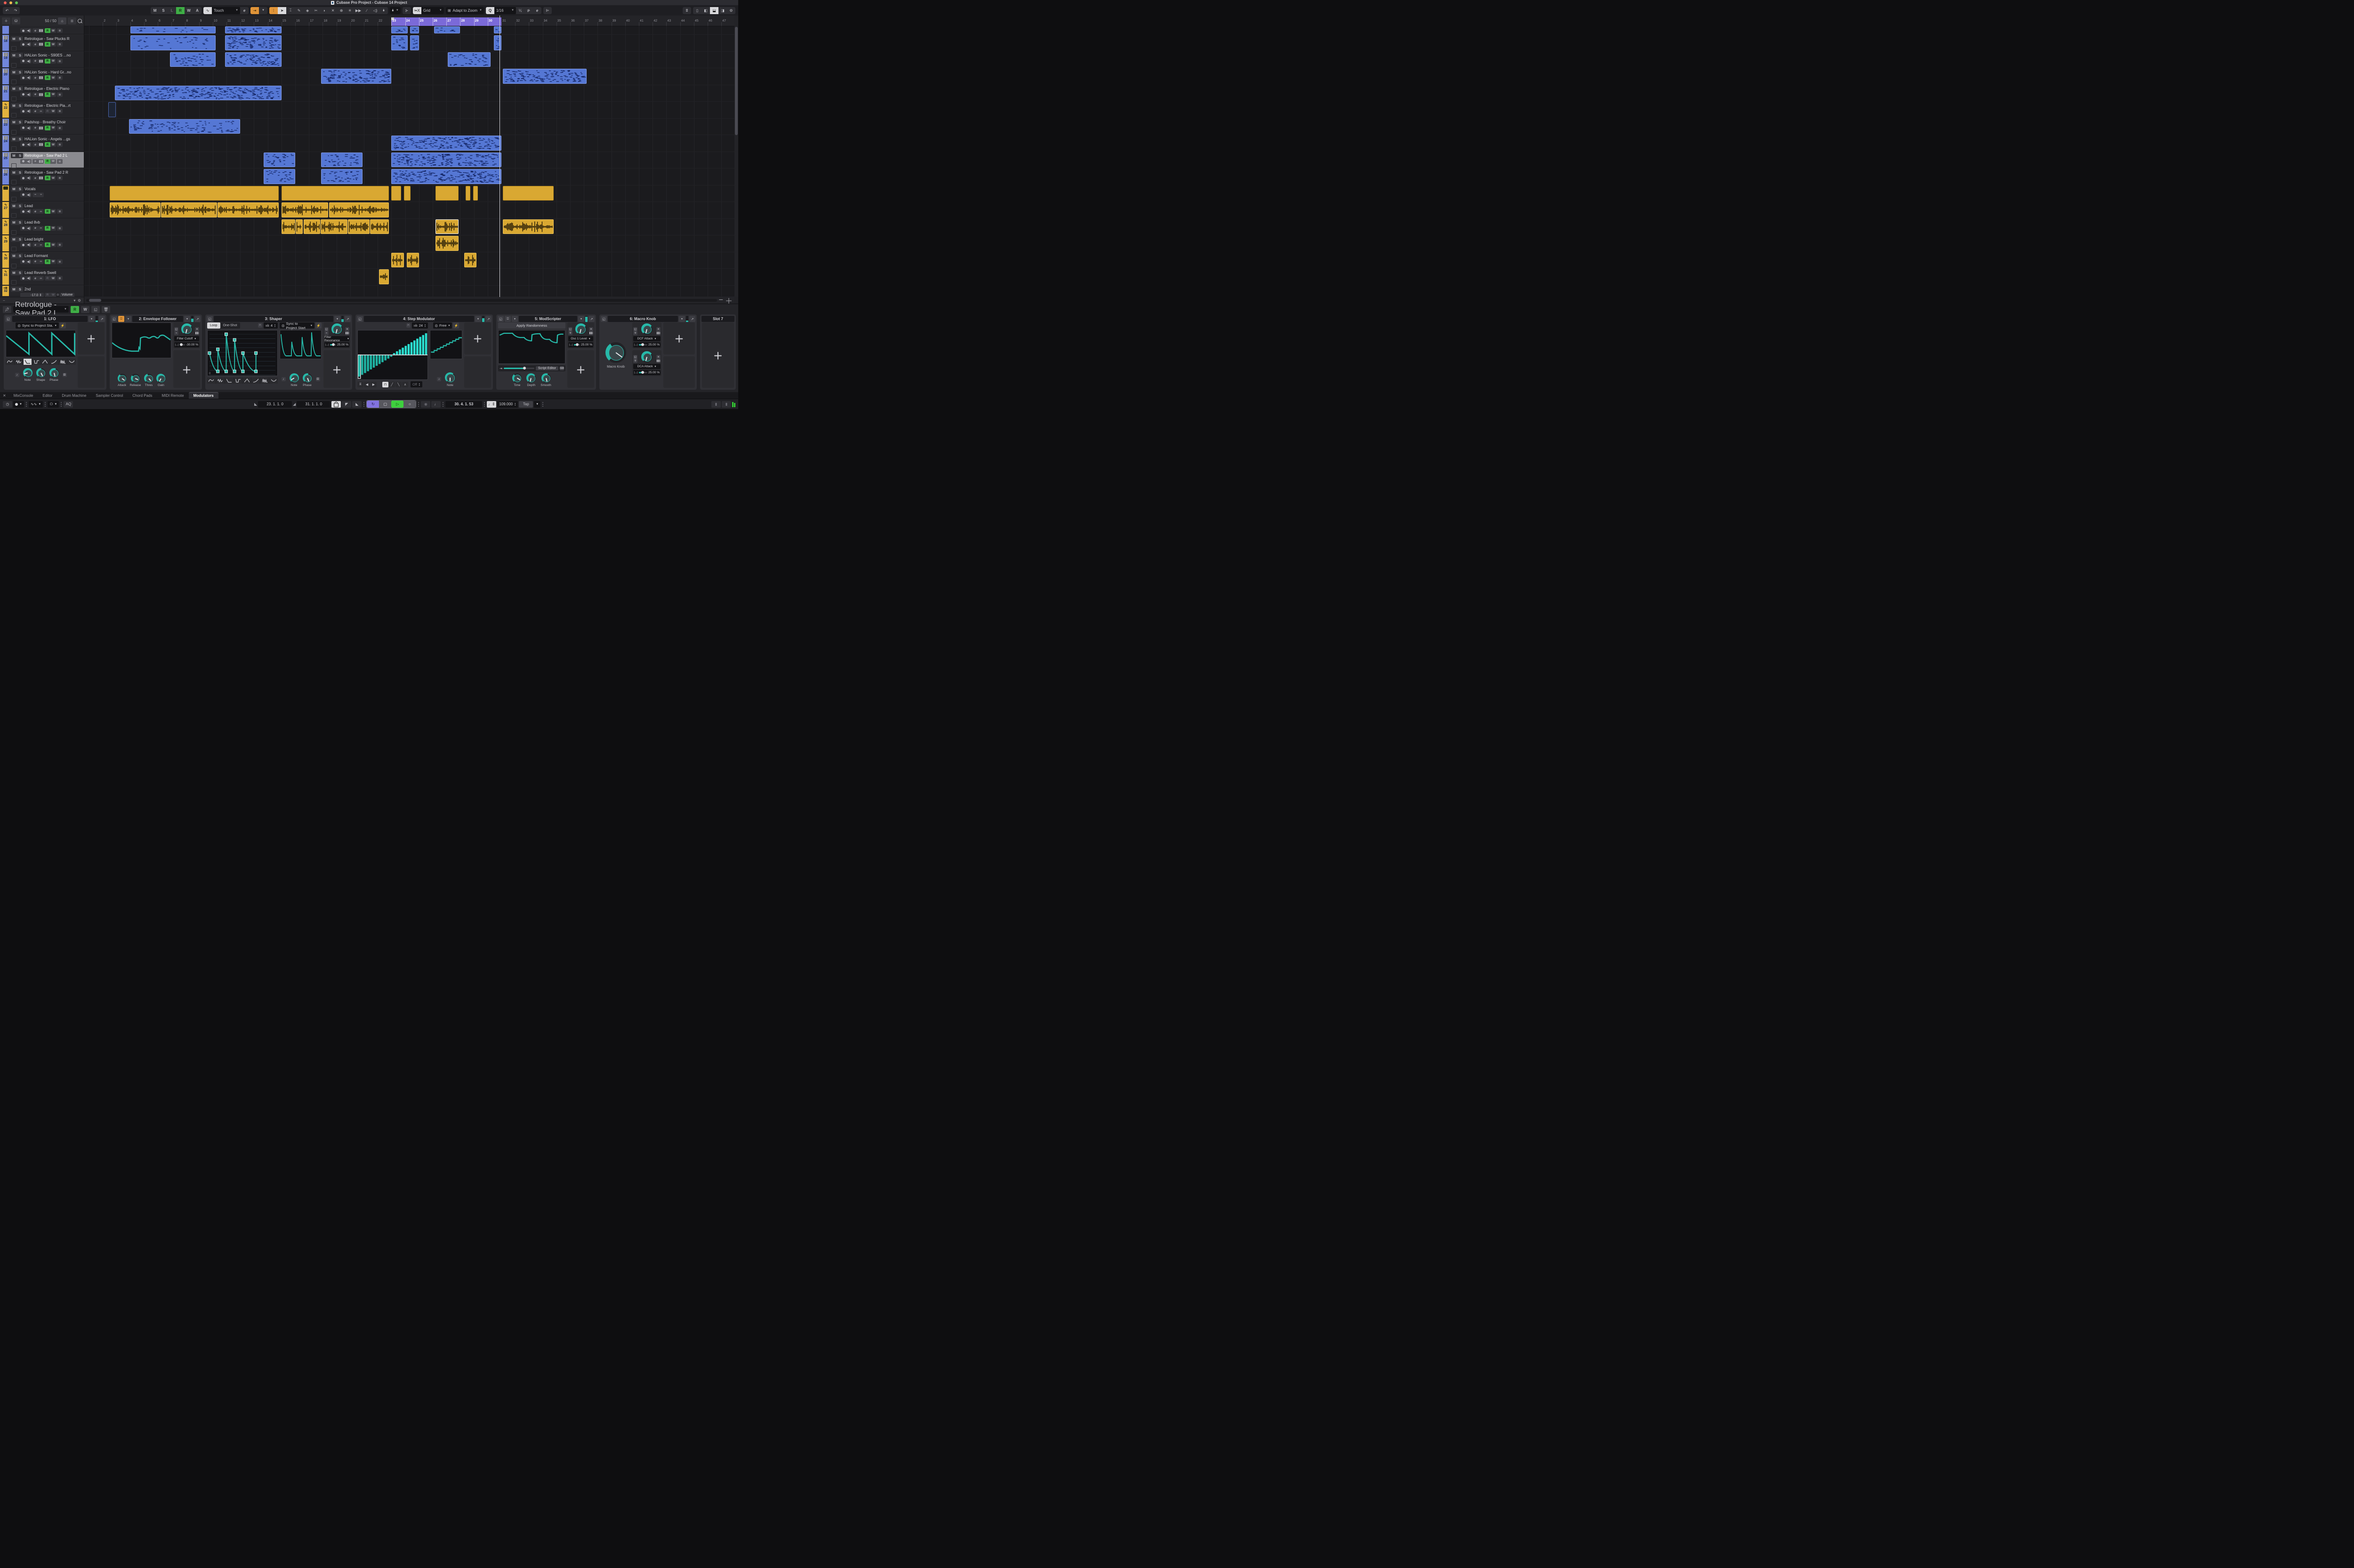  Describe the element at coordinates (213, 325) in the screenshot. I see `loop-button: Loop` at that location.